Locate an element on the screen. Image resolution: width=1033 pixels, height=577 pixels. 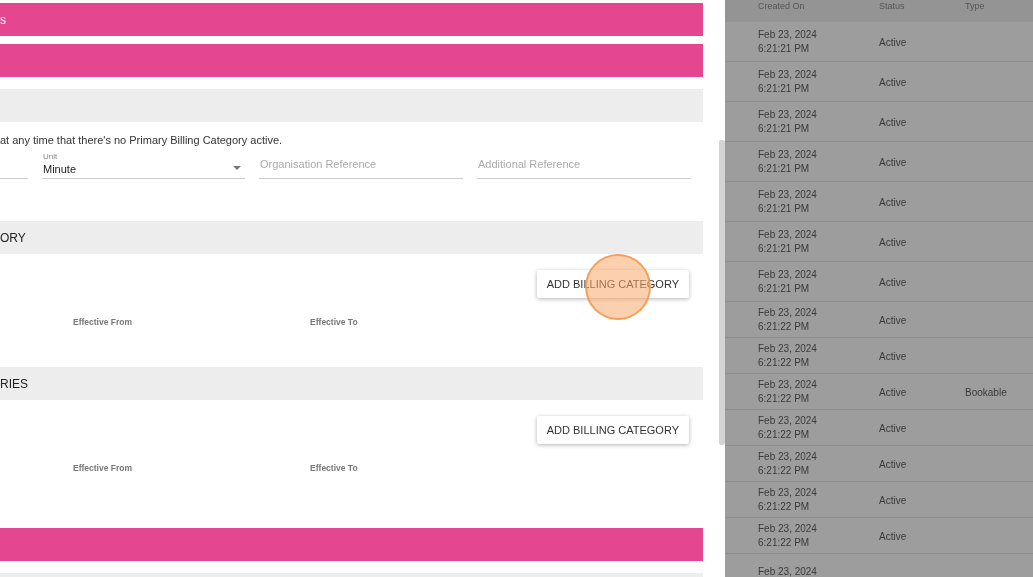
info-text: at any time that there's no Primary Billing Category active. is located at coordinates (142, 140).